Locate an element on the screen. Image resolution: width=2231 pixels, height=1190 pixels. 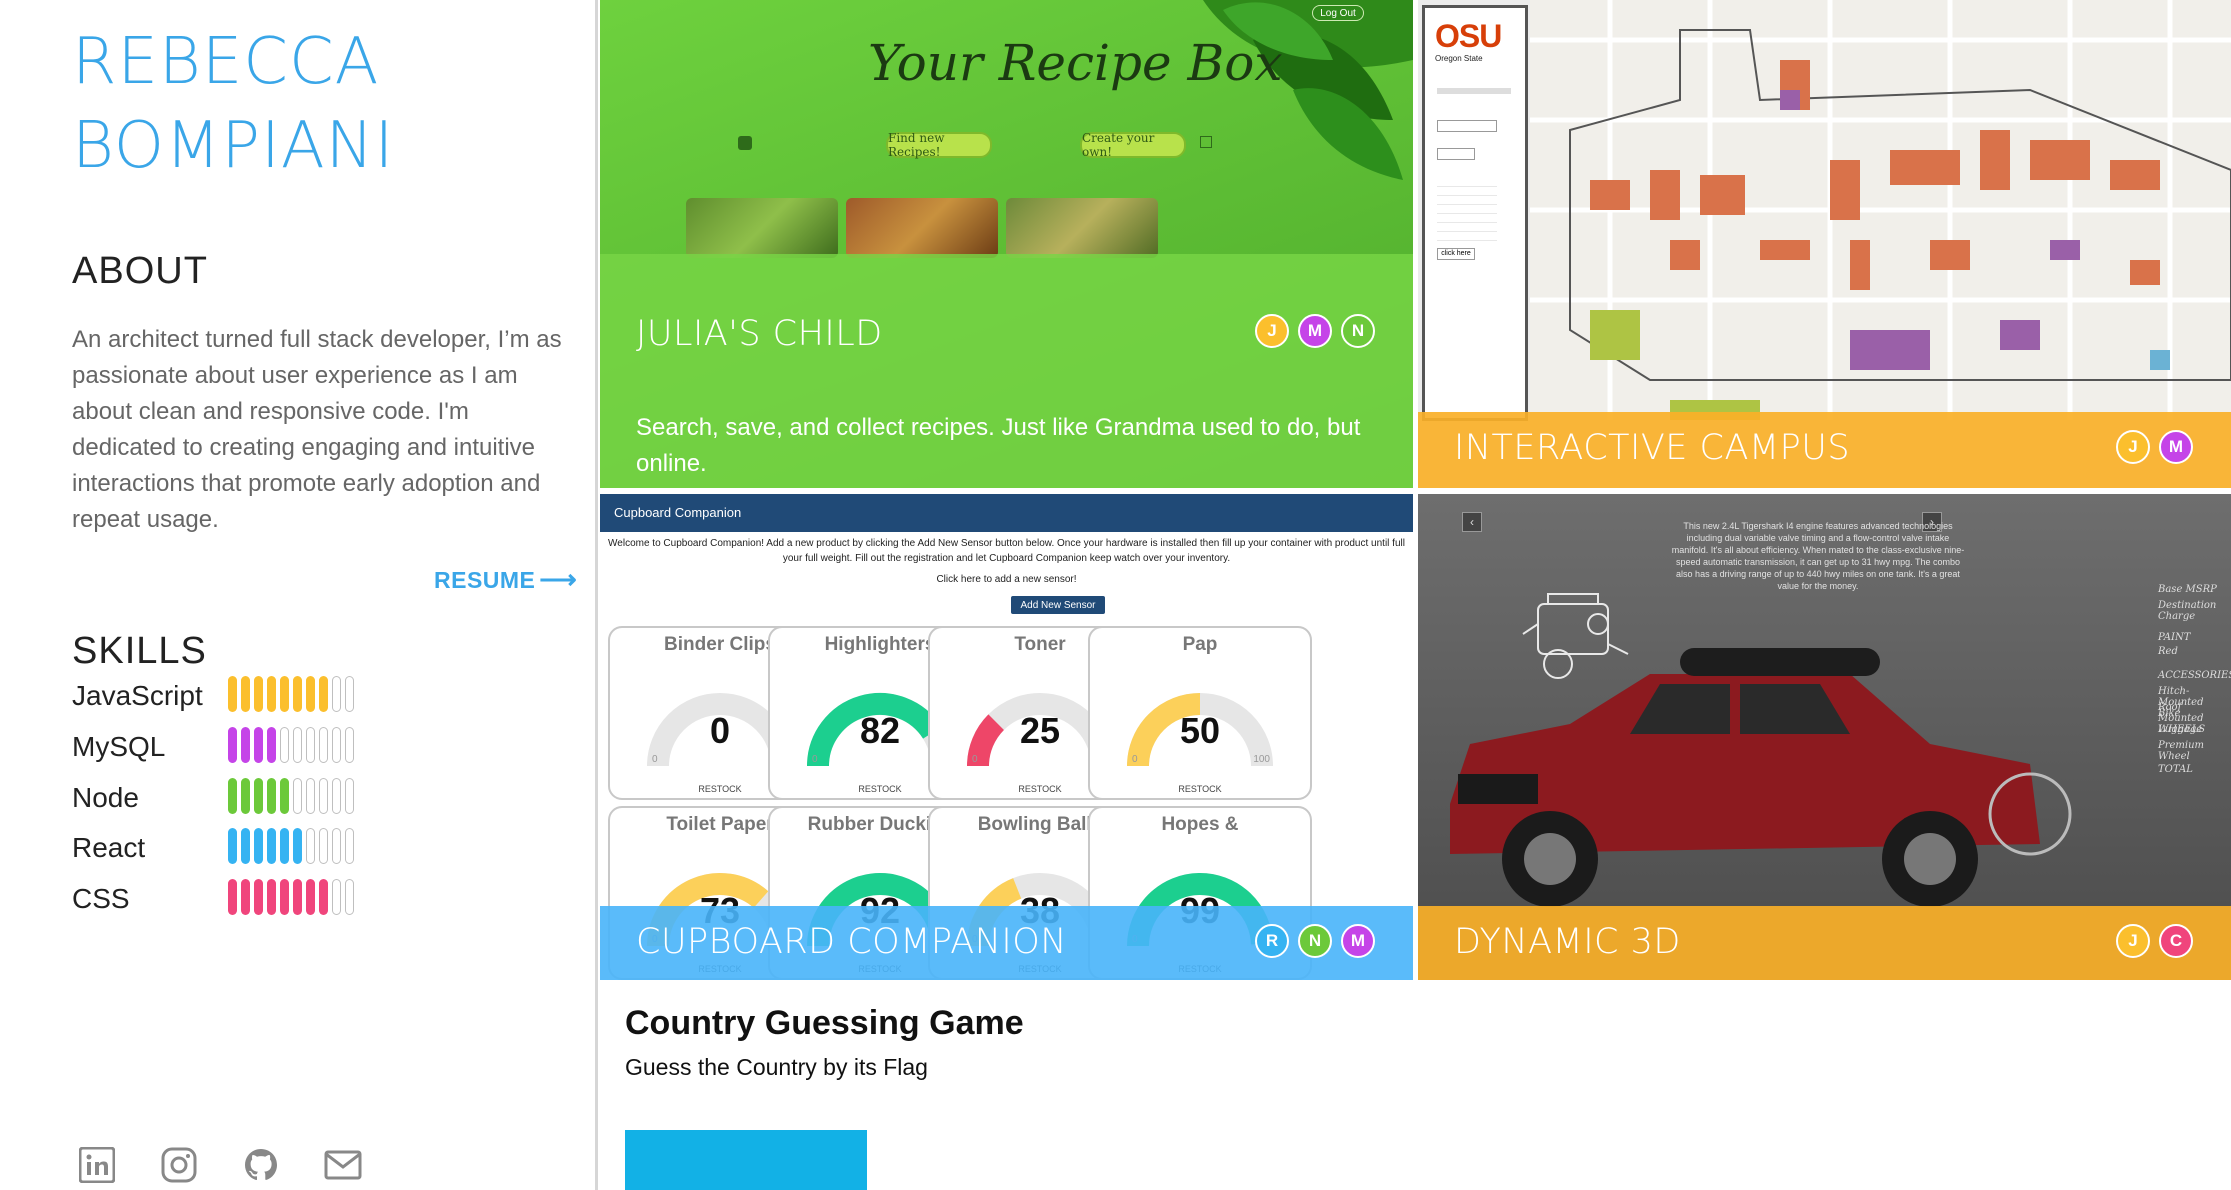
gauge-max: 100 is located at coordinates (1261, 759).